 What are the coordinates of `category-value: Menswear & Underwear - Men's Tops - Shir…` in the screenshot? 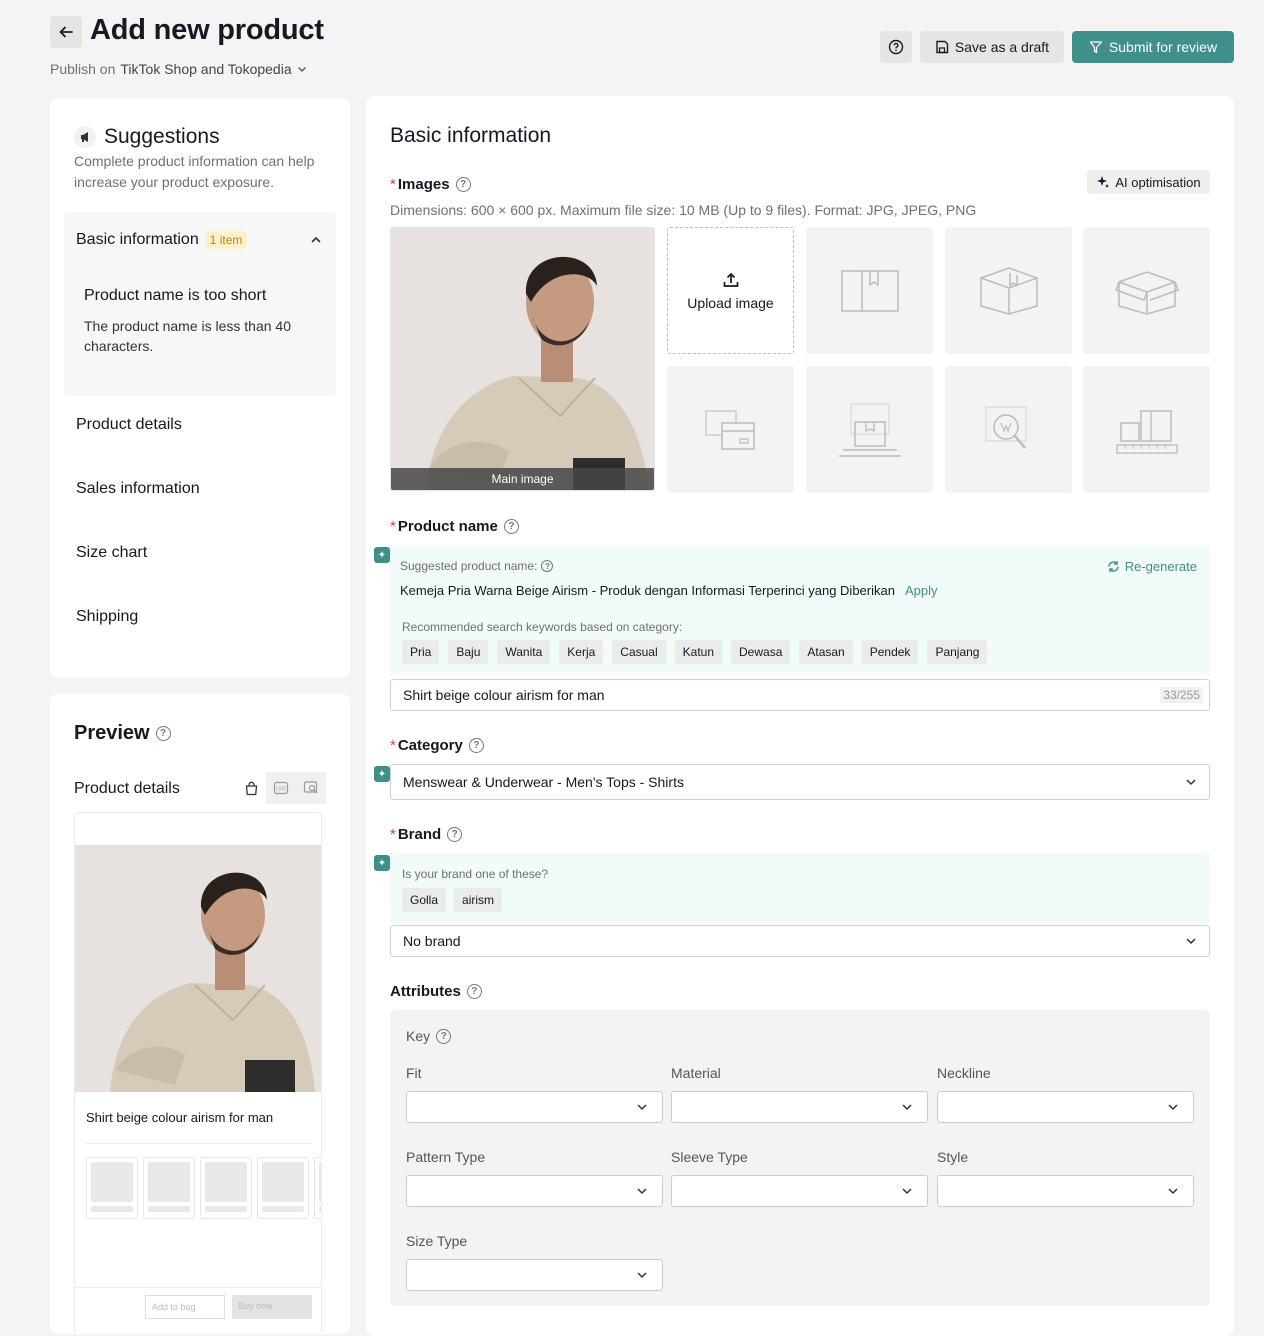 It's located at (543, 782).